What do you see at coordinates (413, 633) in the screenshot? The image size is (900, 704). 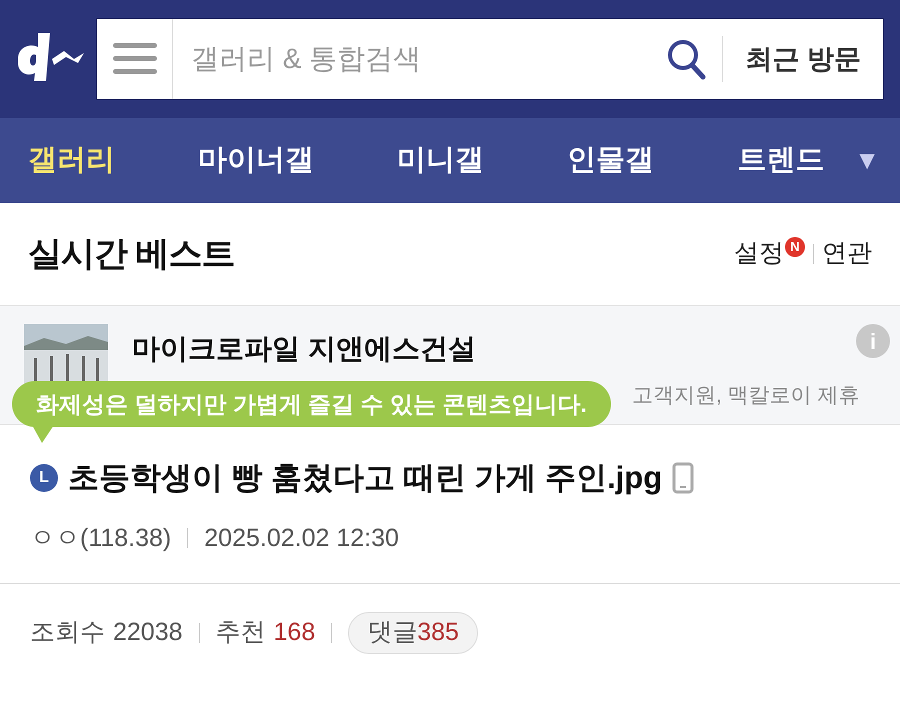 I see `comments-button: 댓글385` at bounding box center [413, 633].